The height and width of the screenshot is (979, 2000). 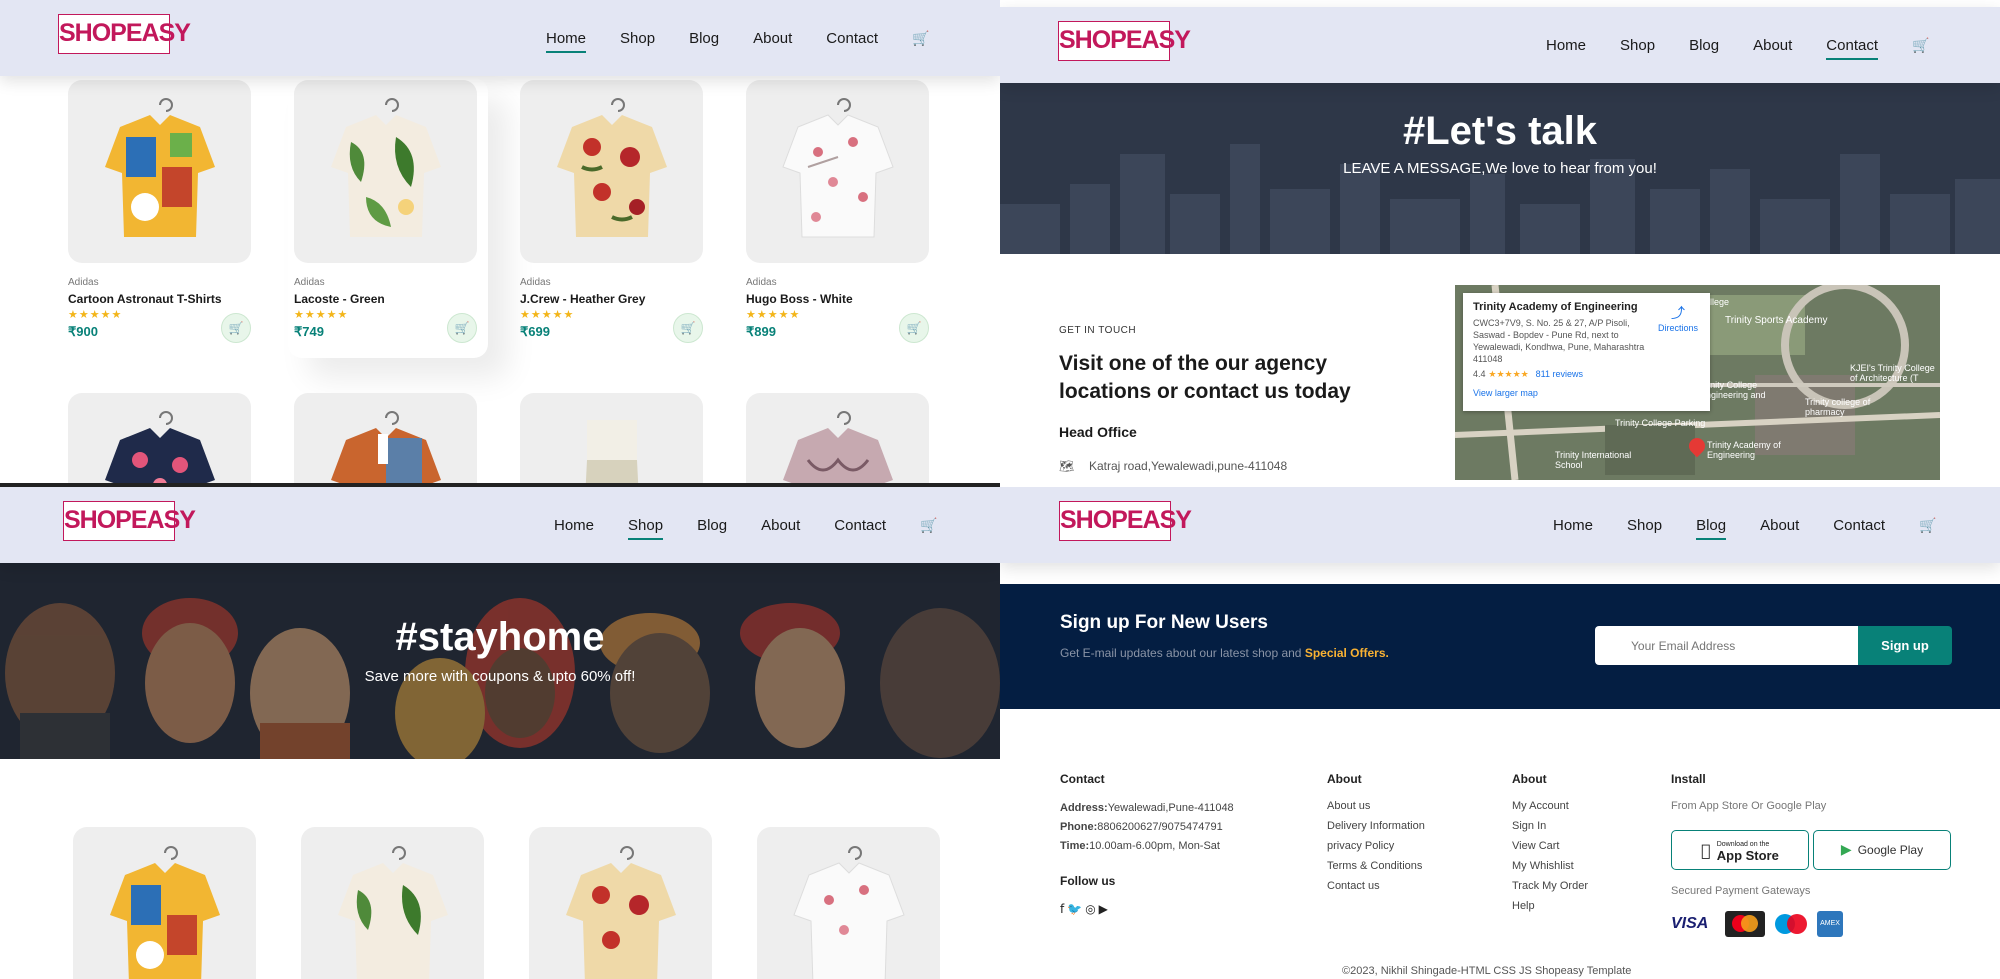 What do you see at coordinates (1076, 909) in the screenshot?
I see `twitter-icon: 🐦` at bounding box center [1076, 909].